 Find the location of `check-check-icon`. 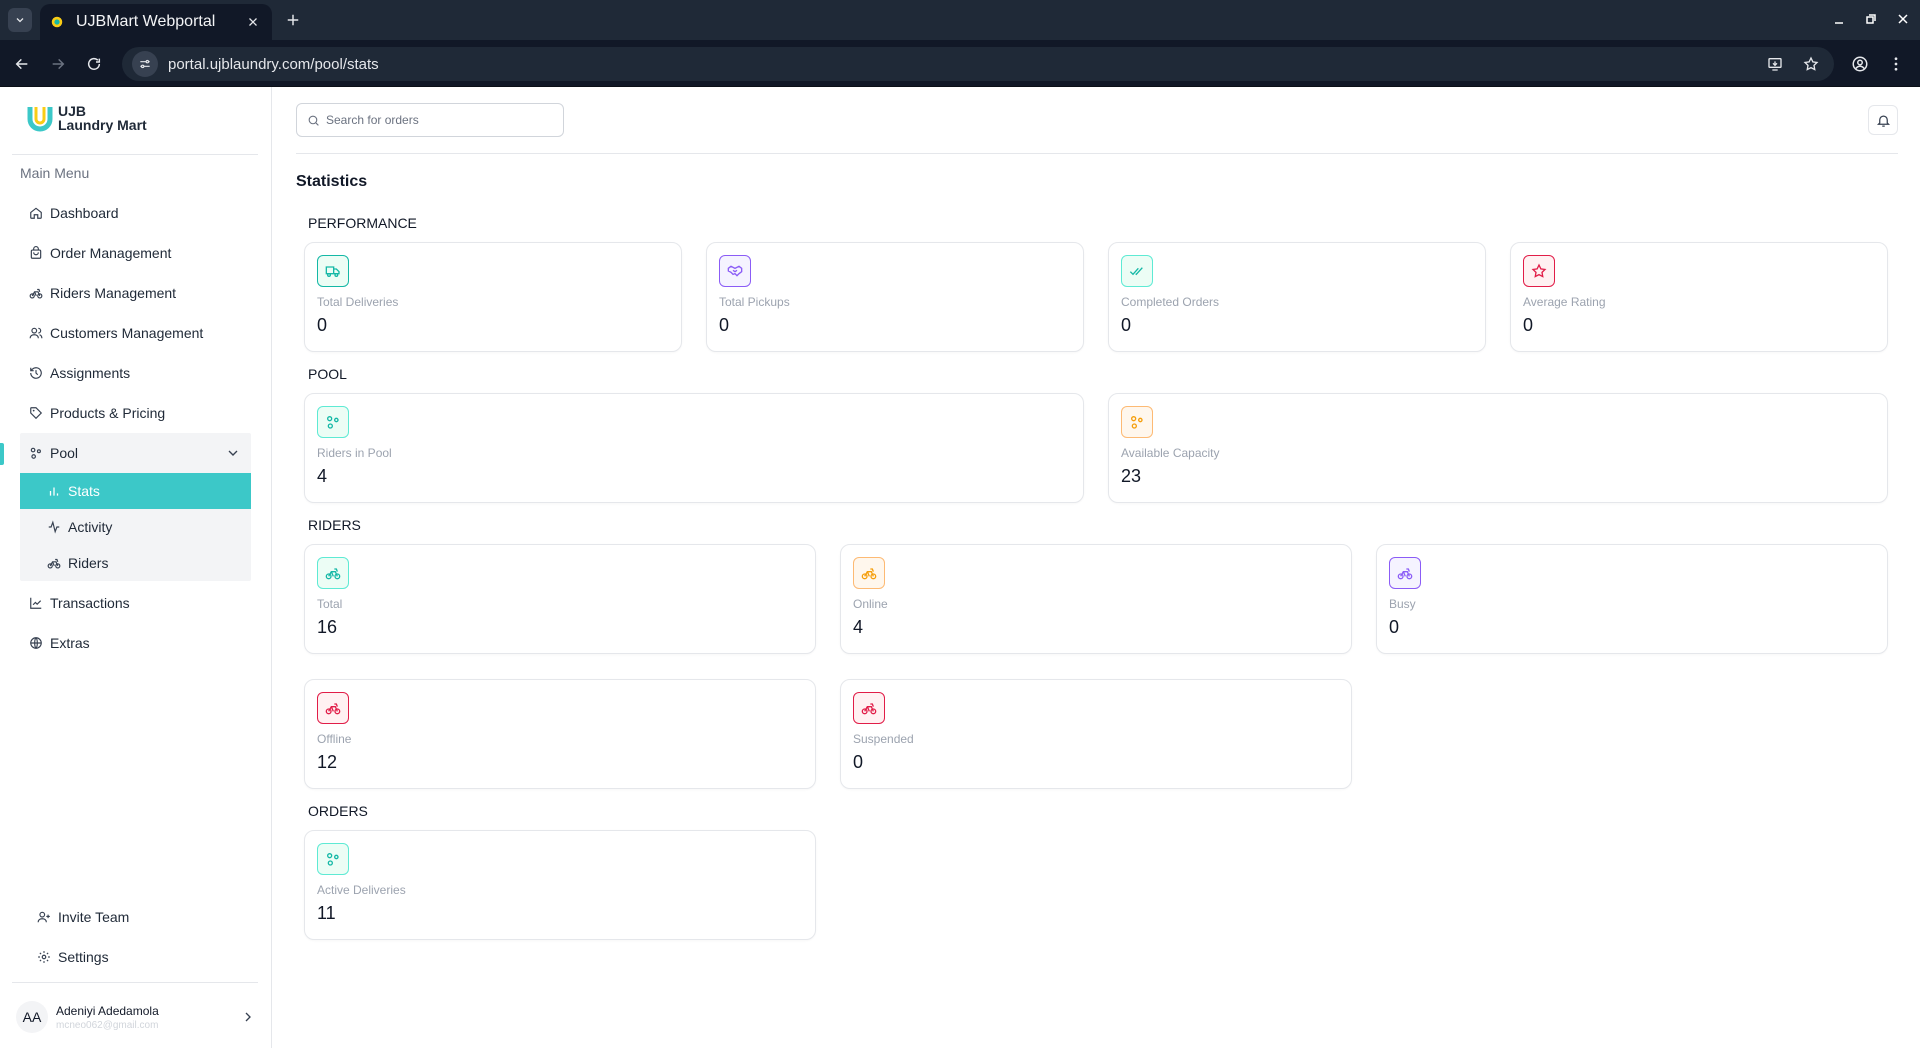

check-check-icon is located at coordinates (1137, 271).